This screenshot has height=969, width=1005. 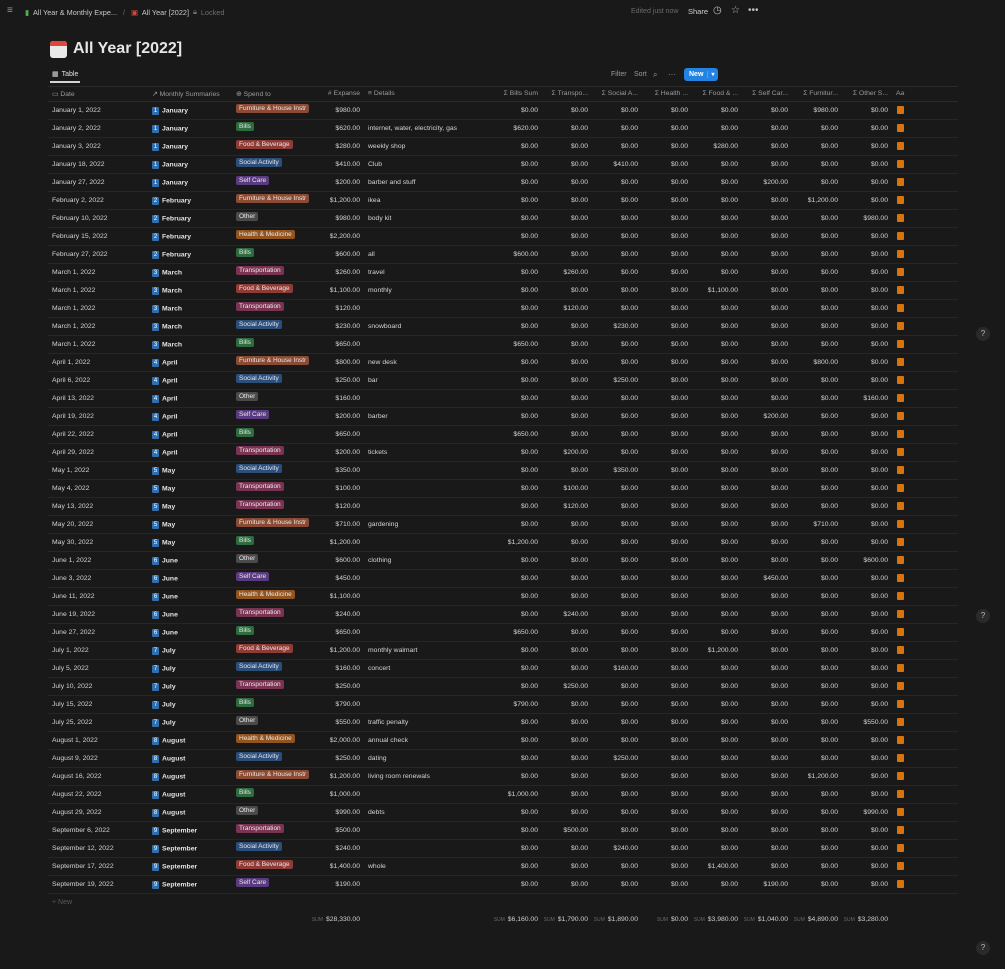 I want to click on spend-to-cell: Bills, so click(x=245, y=434).